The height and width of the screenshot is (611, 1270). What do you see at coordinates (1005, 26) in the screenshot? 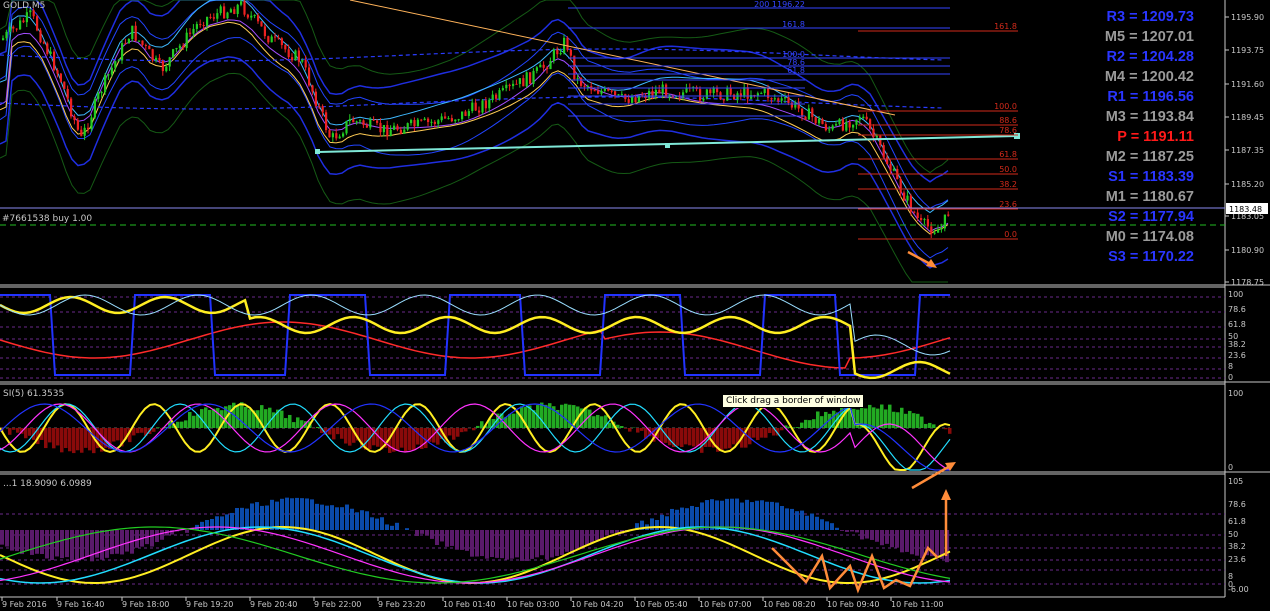
I see `fib-label: 161.8` at bounding box center [1005, 26].